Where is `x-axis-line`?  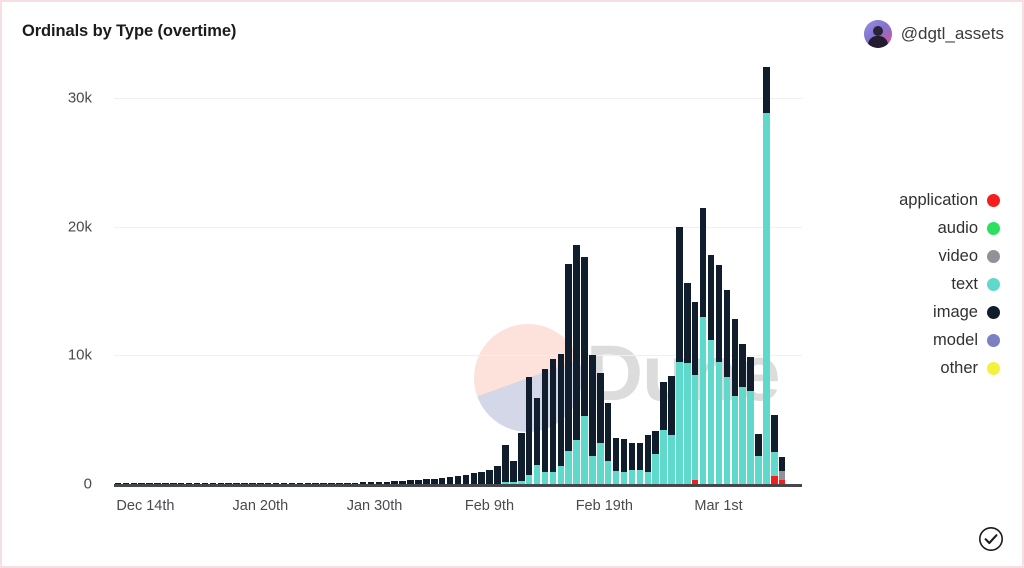 x-axis-line is located at coordinates (458, 485).